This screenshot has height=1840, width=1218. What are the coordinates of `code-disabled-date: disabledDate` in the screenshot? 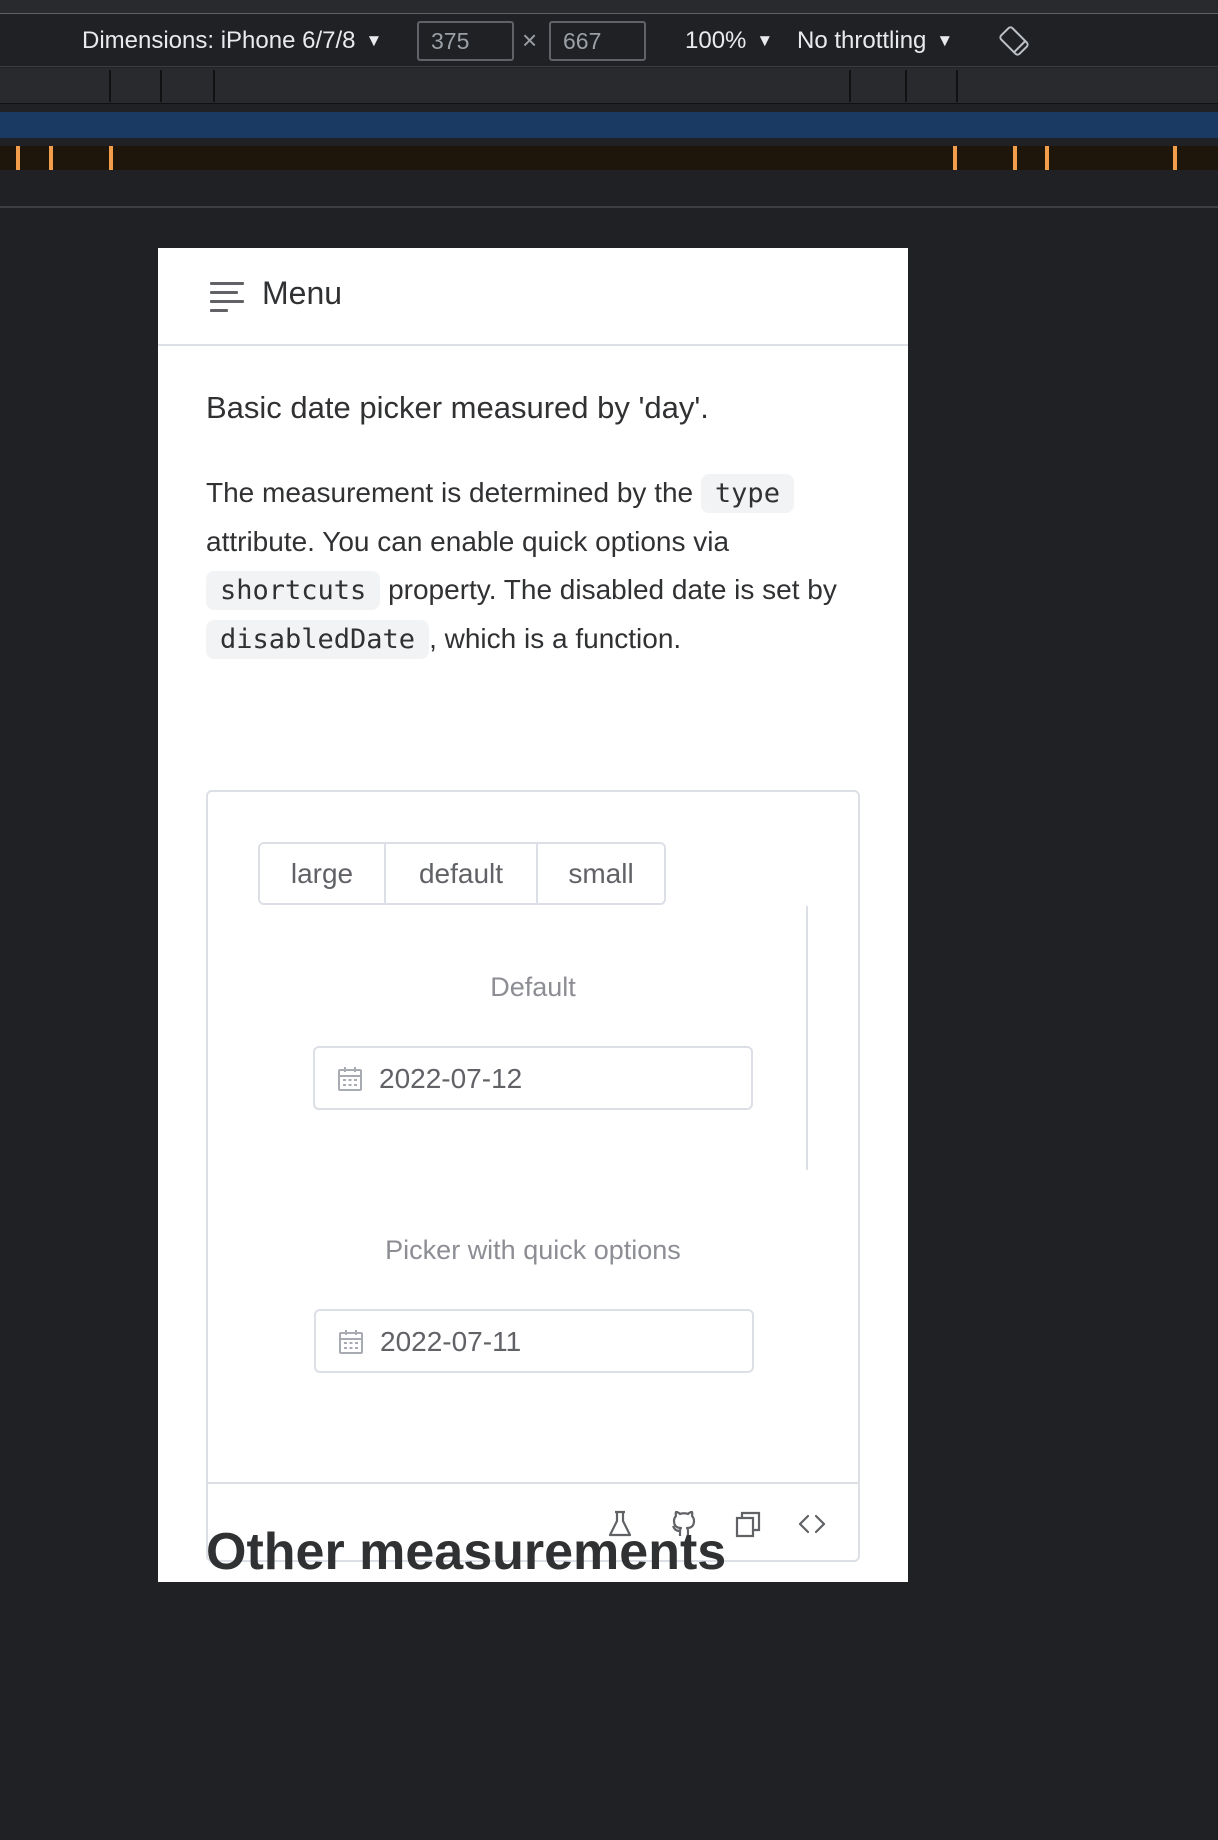 It's located at (318, 639).